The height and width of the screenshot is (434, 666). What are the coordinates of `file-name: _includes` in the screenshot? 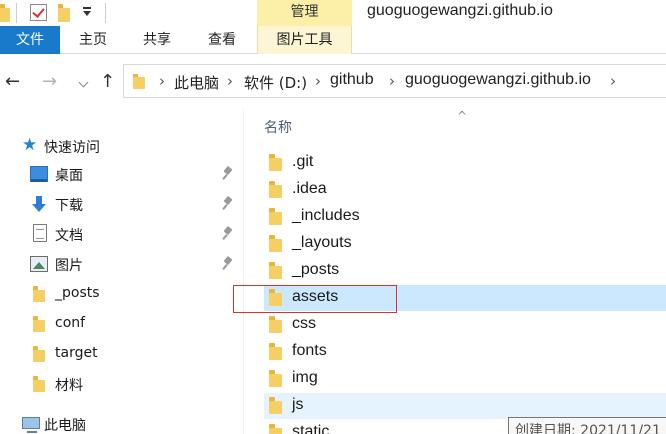 It's located at (326, 215).